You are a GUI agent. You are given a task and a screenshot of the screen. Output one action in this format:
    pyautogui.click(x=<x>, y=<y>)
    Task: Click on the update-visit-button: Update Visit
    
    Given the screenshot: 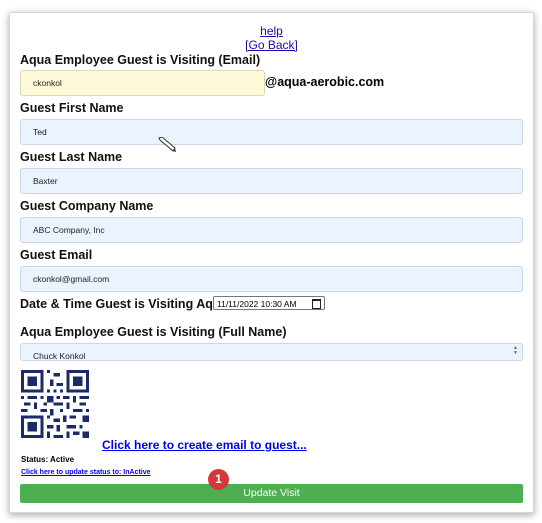 What is the action you would take?
    pyautogui.click(x=271, y=493)
    